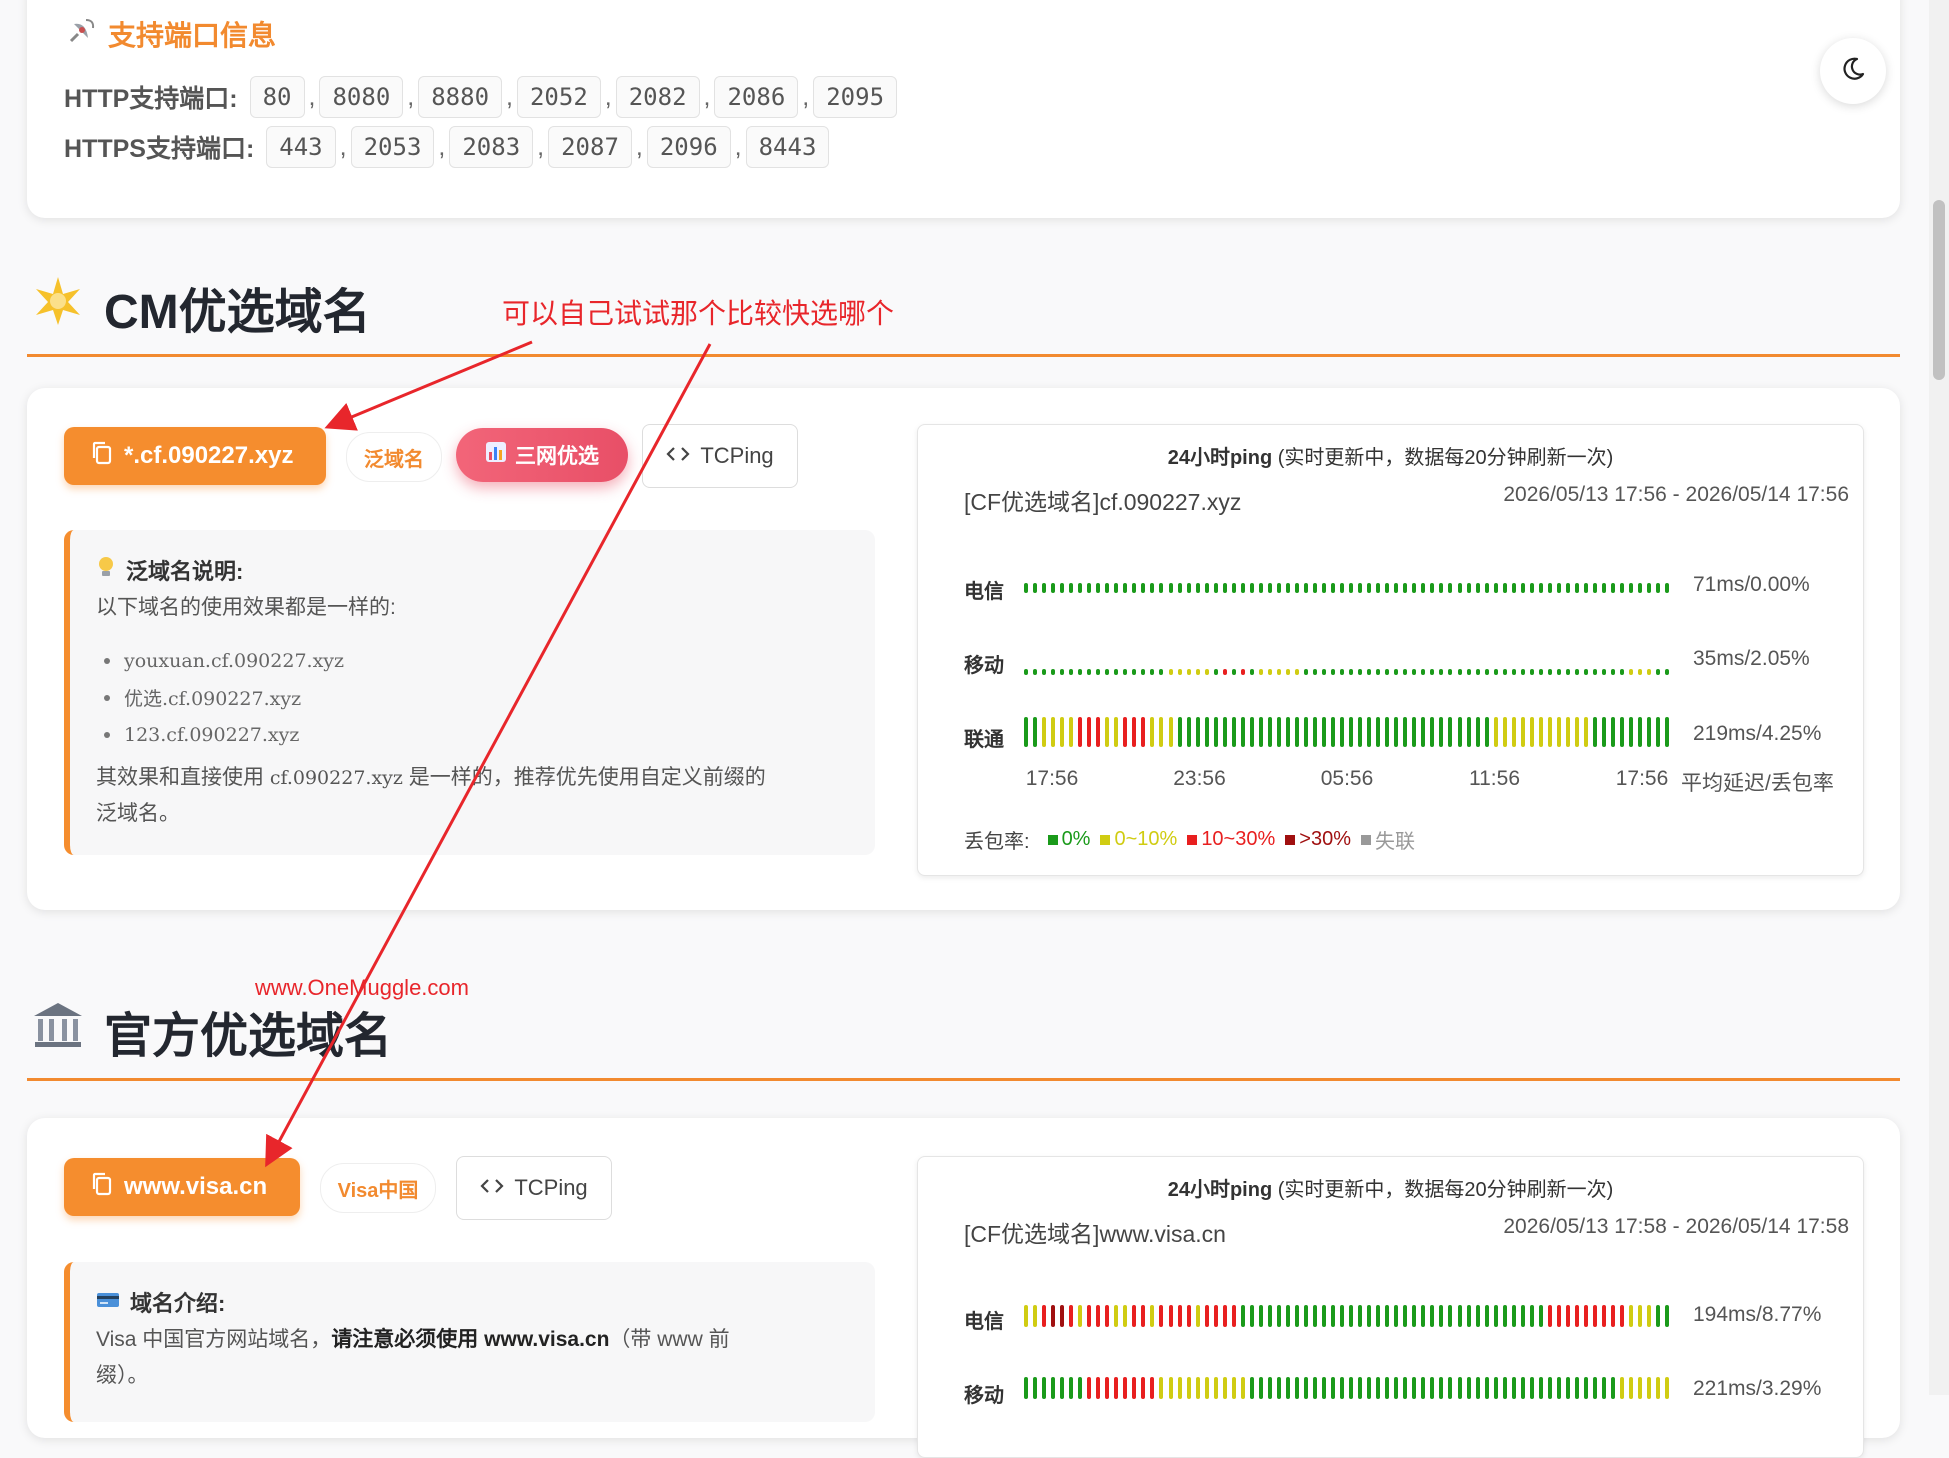 The height and width of the screenshot is (1458, 1949). Describe the element at coordinates (392, 147) in the screenshot. I see `port-chip: 2053` at that location.